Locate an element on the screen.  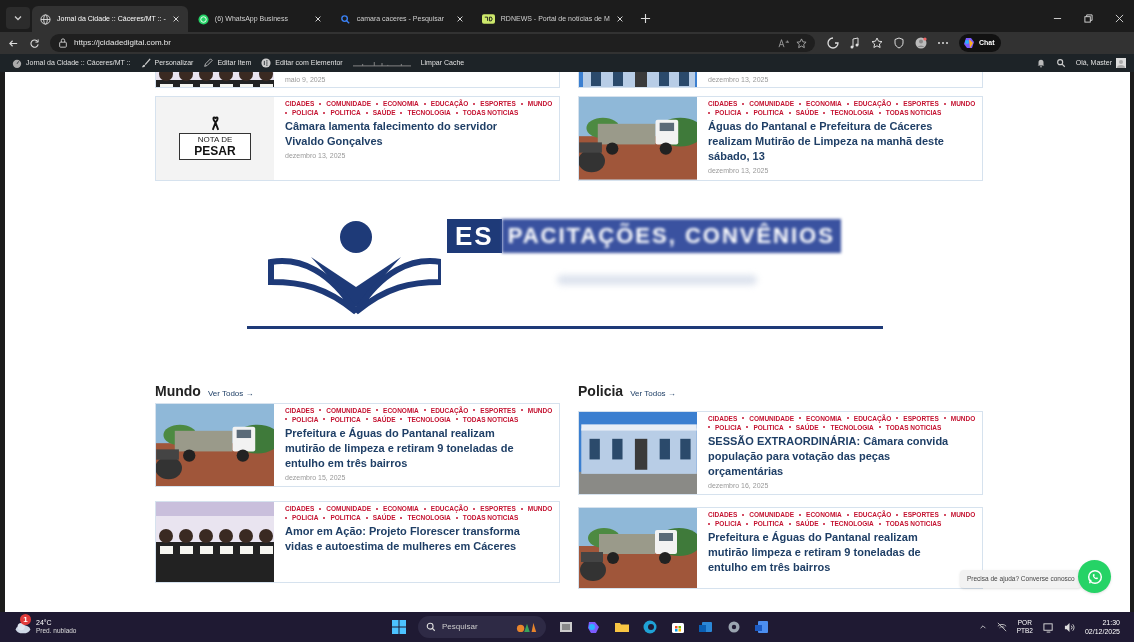
read-aloud-icon is located at coordinates (784, 43).